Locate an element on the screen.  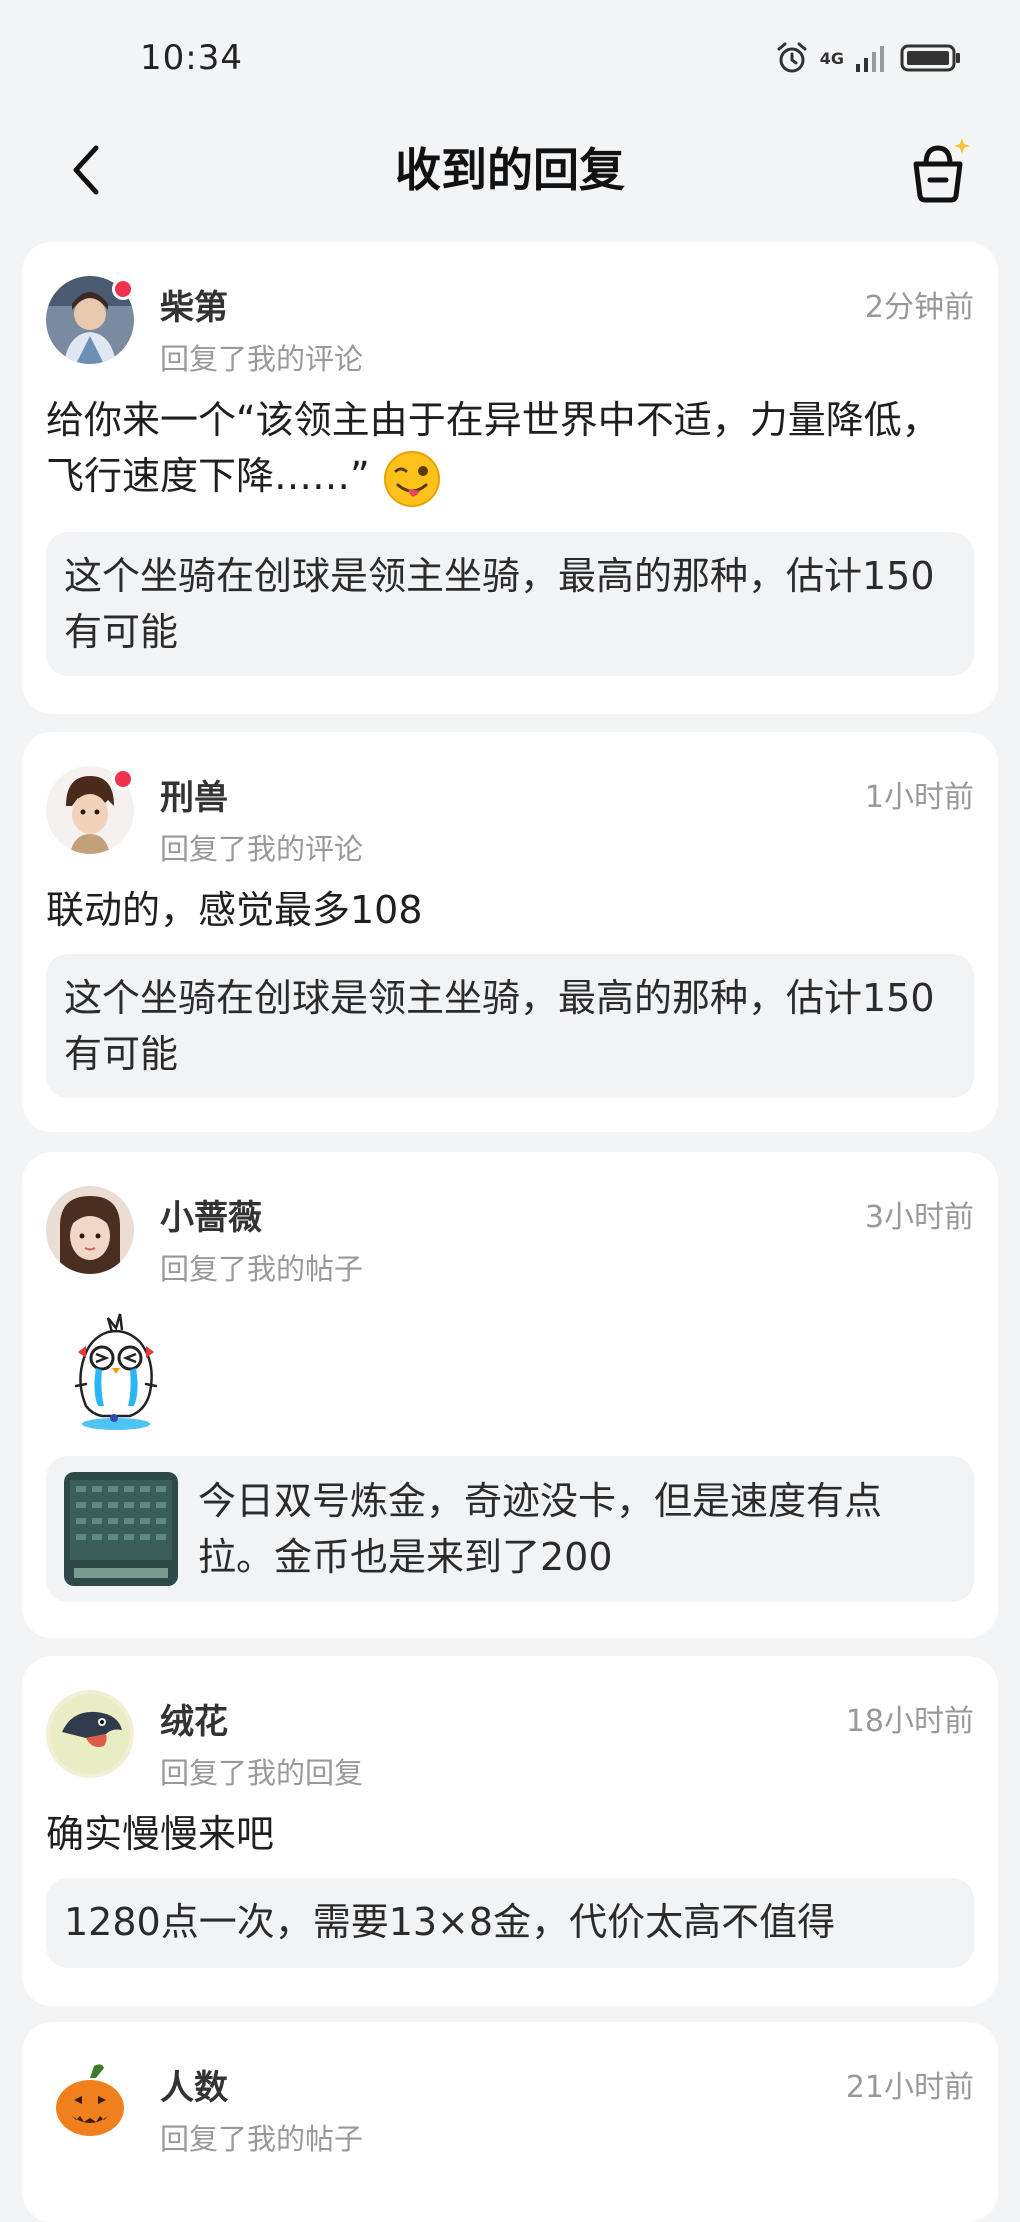
status-time: 10:34 is located at coordinates (191, 58).